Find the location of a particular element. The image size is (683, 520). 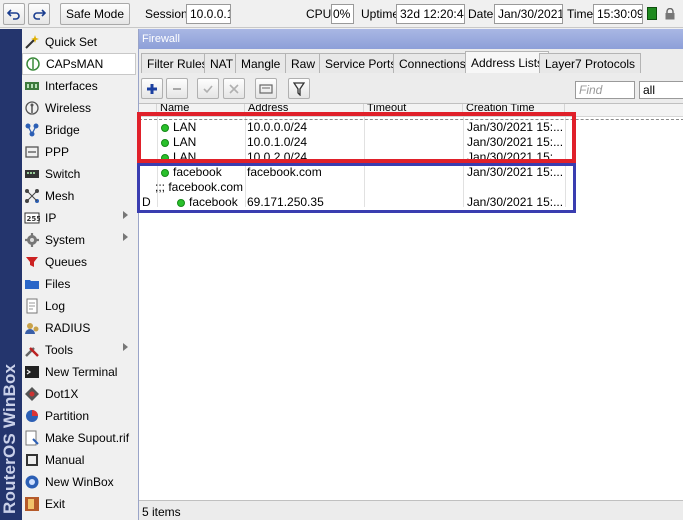

sidebar-item-tools: Tools is located at coordinates (79, 350).